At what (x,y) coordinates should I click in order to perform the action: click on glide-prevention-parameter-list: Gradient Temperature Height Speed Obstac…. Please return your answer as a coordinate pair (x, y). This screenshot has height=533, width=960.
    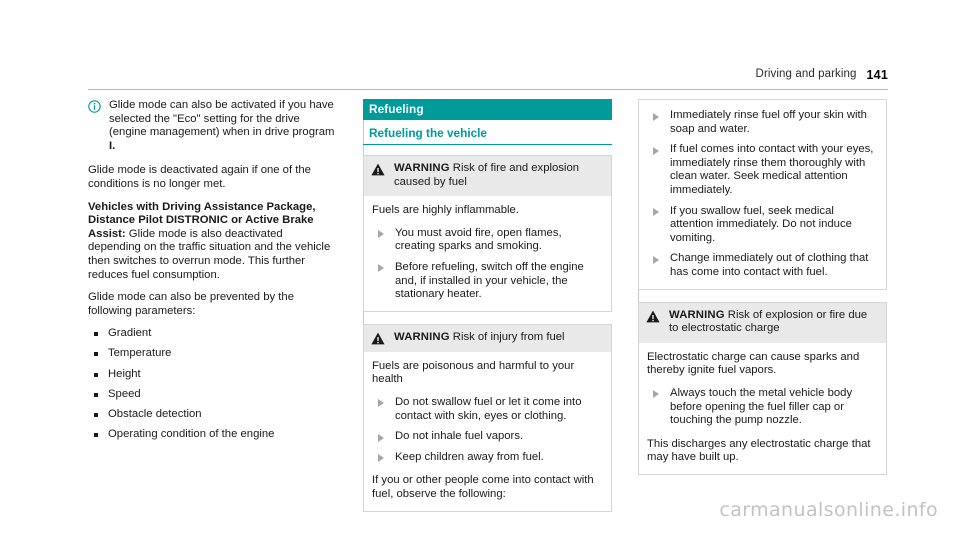
    Looking at the image, I should click on (212, 384).